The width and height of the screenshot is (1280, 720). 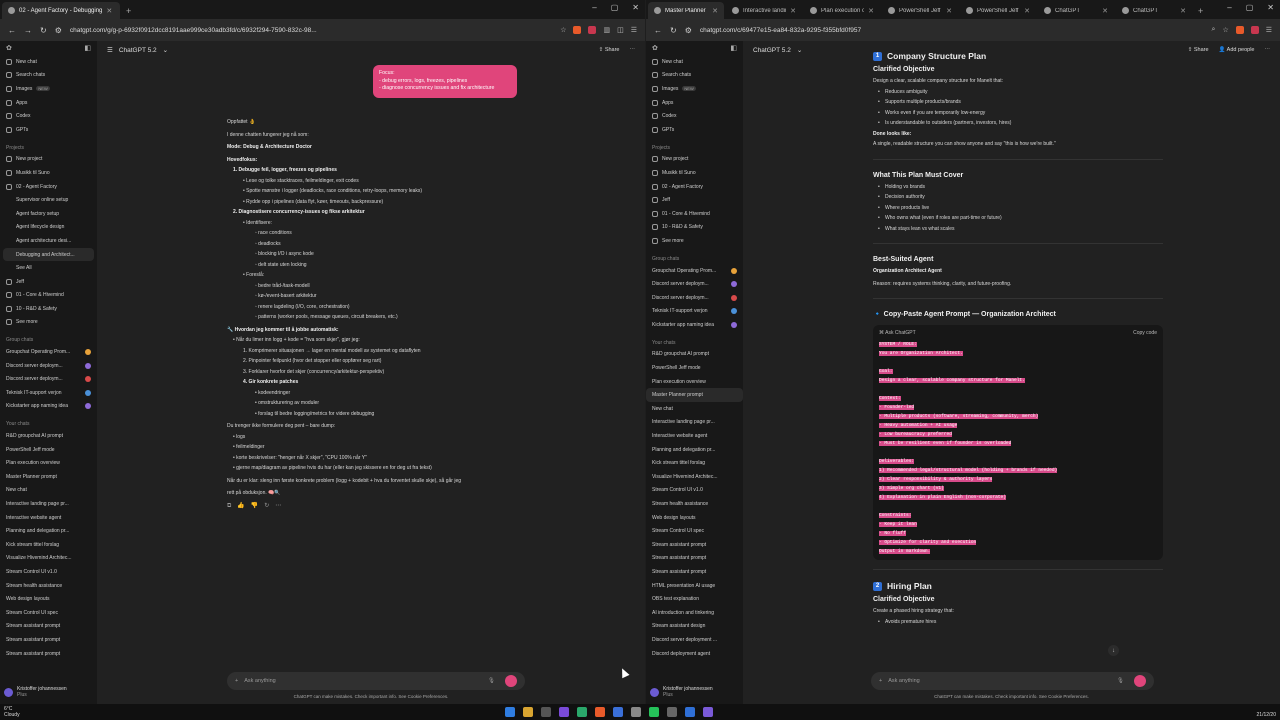 What do you see at coordinates (694, 116) in the screenshot?
I see `sidebar-item: Codex` at bounding box center [694, 116].